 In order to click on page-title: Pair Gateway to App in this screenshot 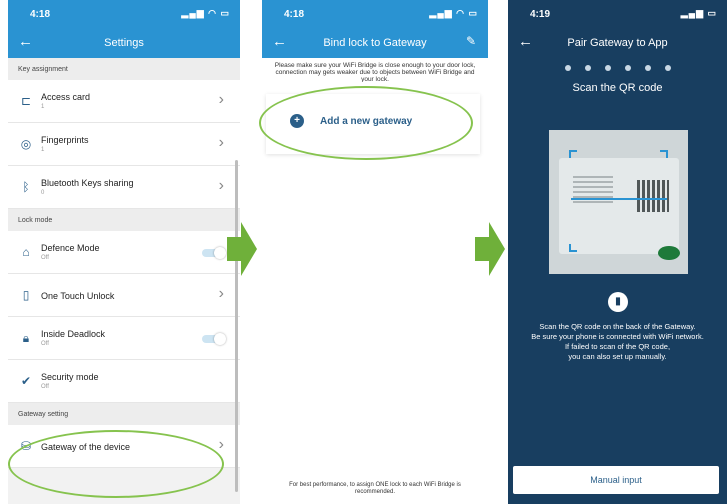, I will do `click(617, 43)`.